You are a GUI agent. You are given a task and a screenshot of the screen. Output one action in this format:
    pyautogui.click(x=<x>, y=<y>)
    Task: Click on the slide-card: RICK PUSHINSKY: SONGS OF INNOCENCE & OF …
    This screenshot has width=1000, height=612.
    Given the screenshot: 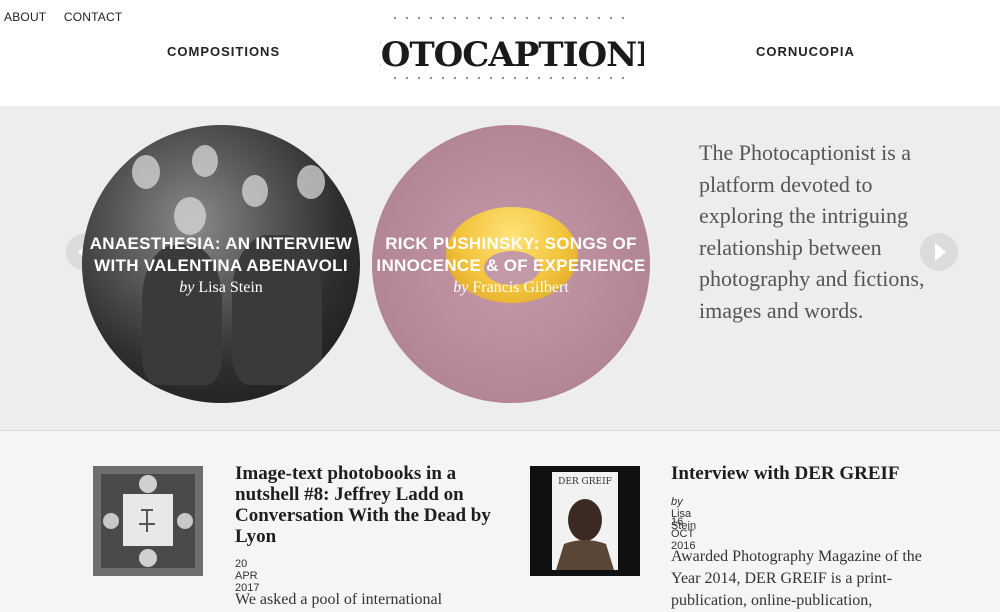 What is the action you would take?
    pyautogui.click(x=511, y=264)
    